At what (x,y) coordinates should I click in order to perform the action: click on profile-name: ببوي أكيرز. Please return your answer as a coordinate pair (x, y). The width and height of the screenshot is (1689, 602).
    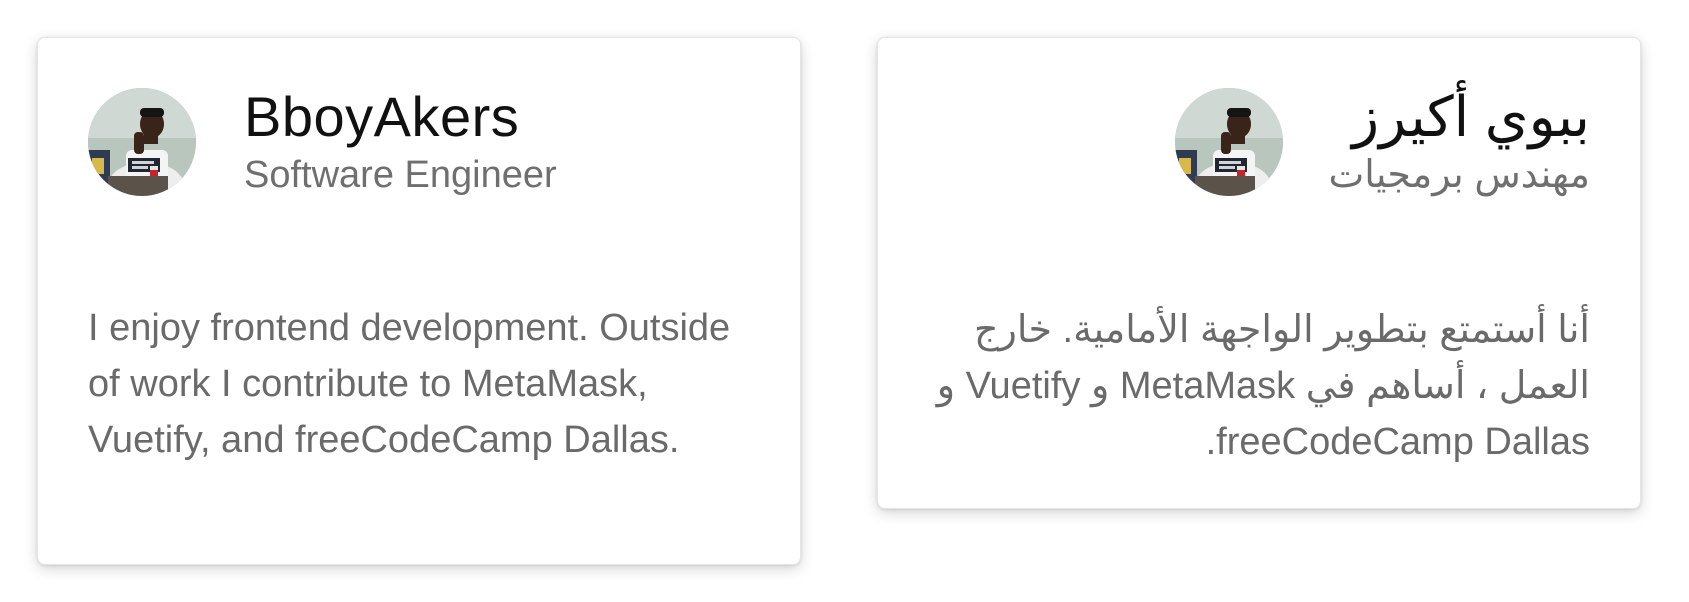
    Looking at the image, I should click on (1471, 116).